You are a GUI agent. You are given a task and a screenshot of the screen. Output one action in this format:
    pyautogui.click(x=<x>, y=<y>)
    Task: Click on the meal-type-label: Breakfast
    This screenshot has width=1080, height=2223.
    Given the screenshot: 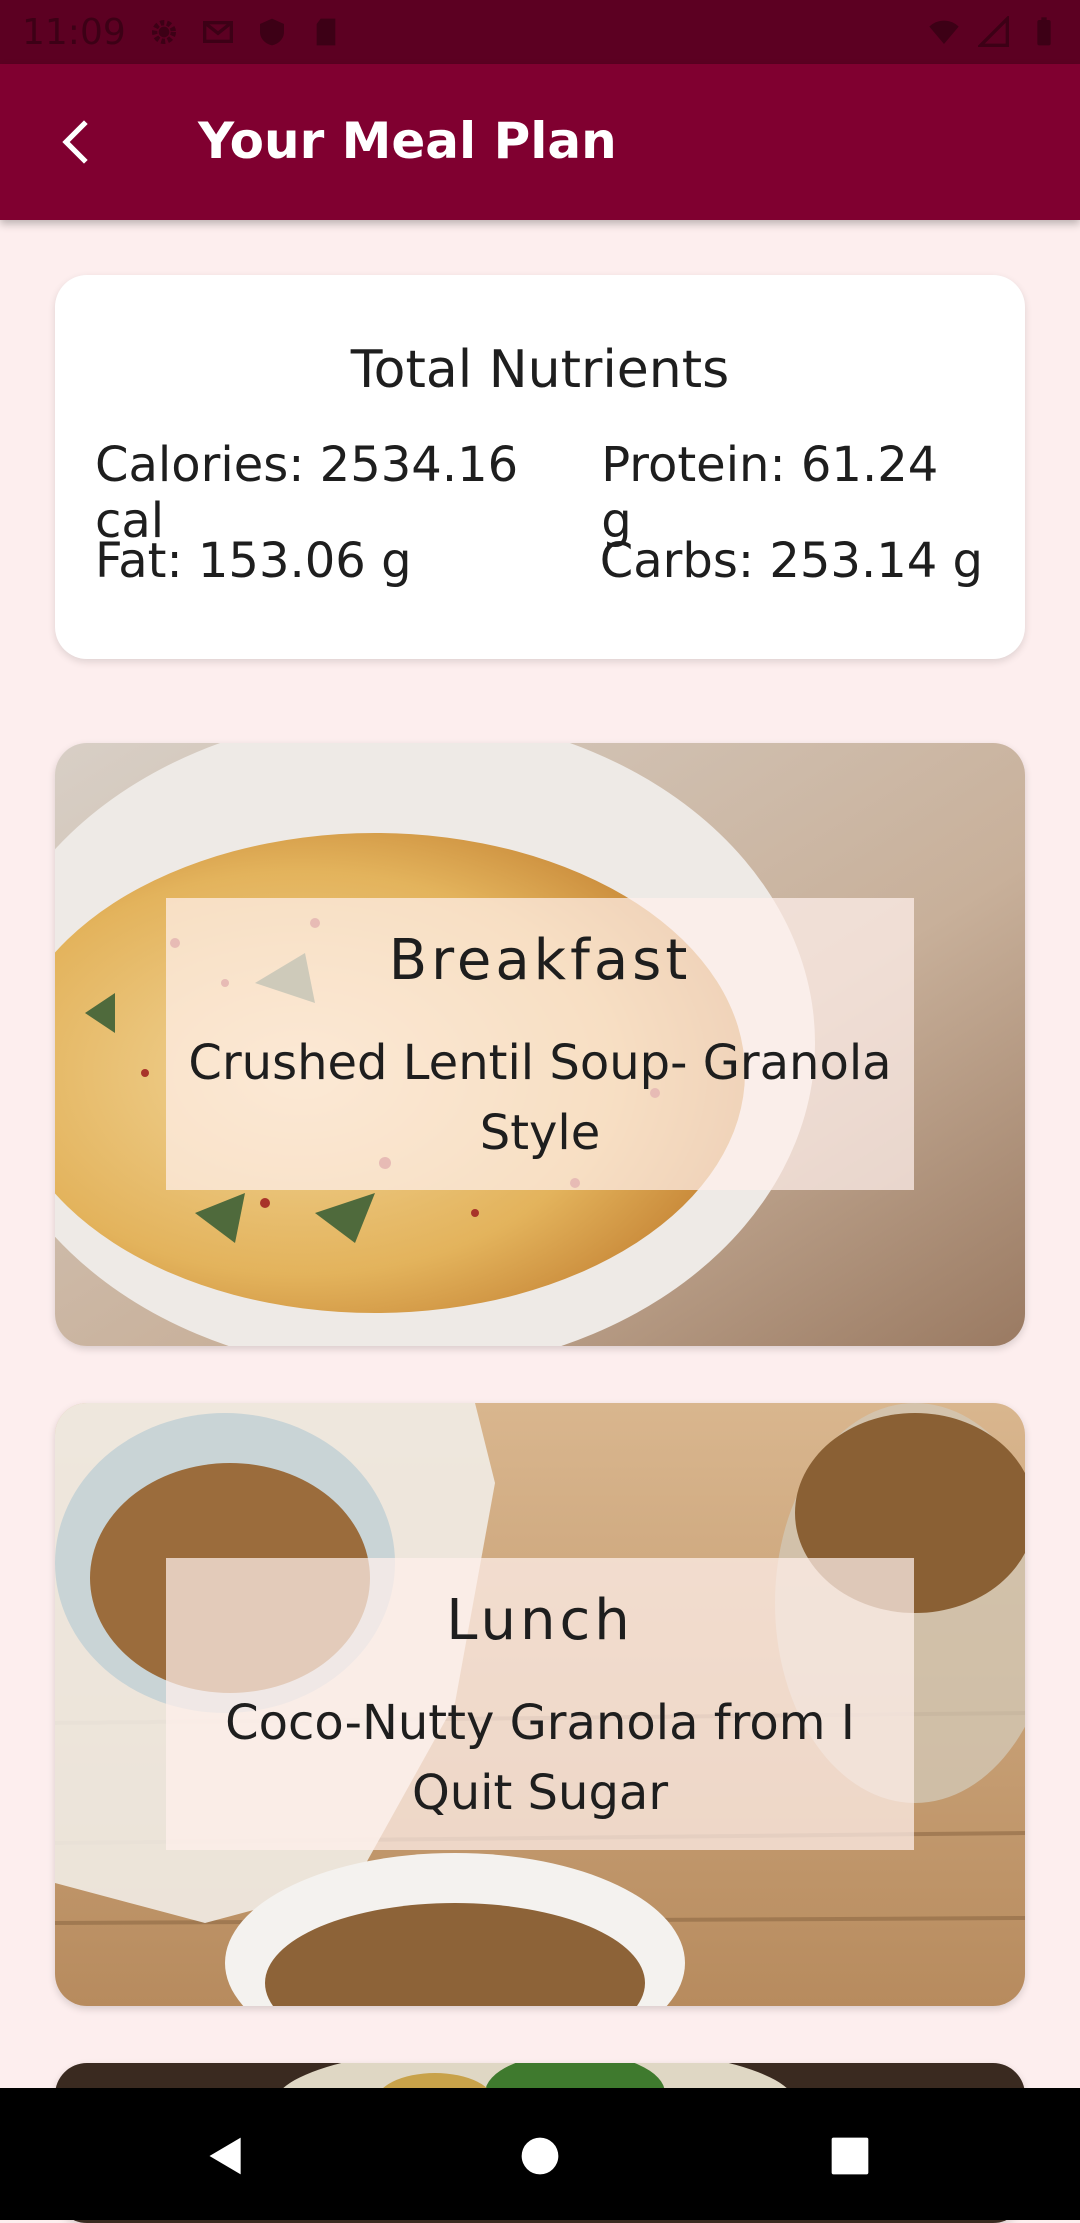 What is the action you would take?
    pyautogui.click(x=540, y=960)
    